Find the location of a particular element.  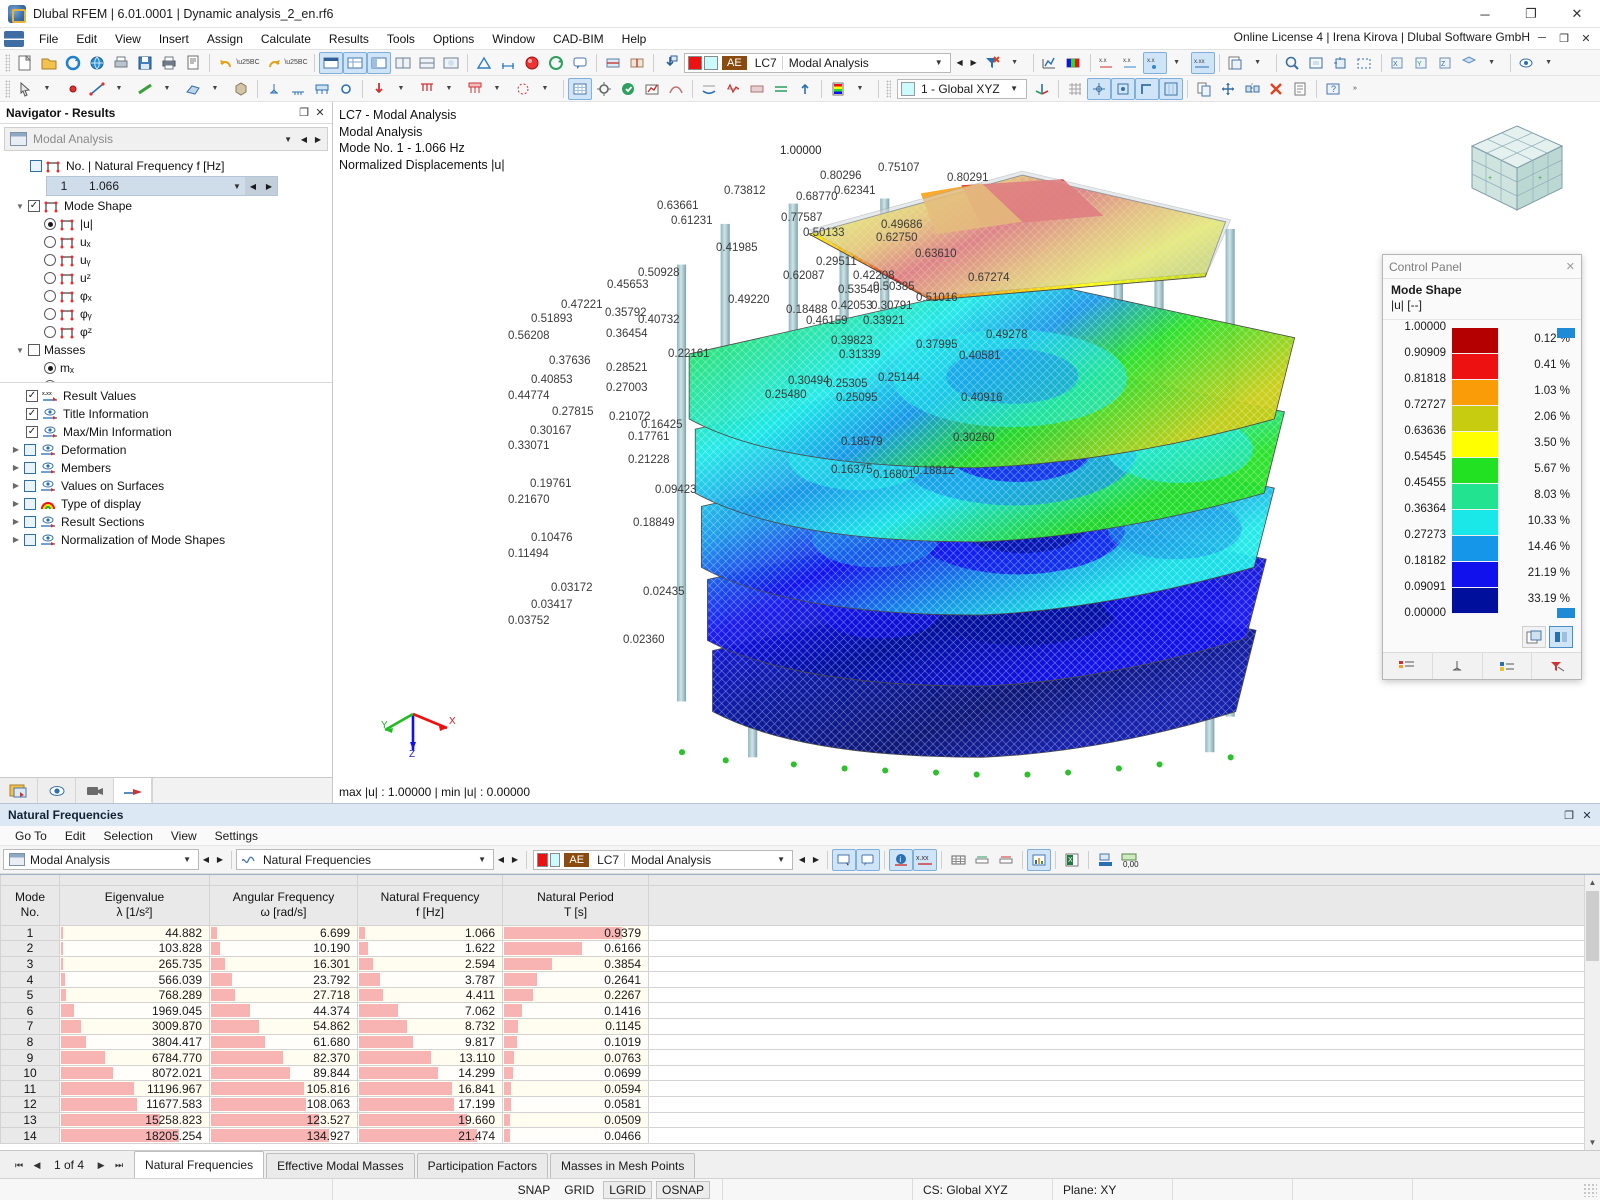

table-row: 9 6784.770 82.370 13.110 0.0763 is located at coordinates (800, 1057).